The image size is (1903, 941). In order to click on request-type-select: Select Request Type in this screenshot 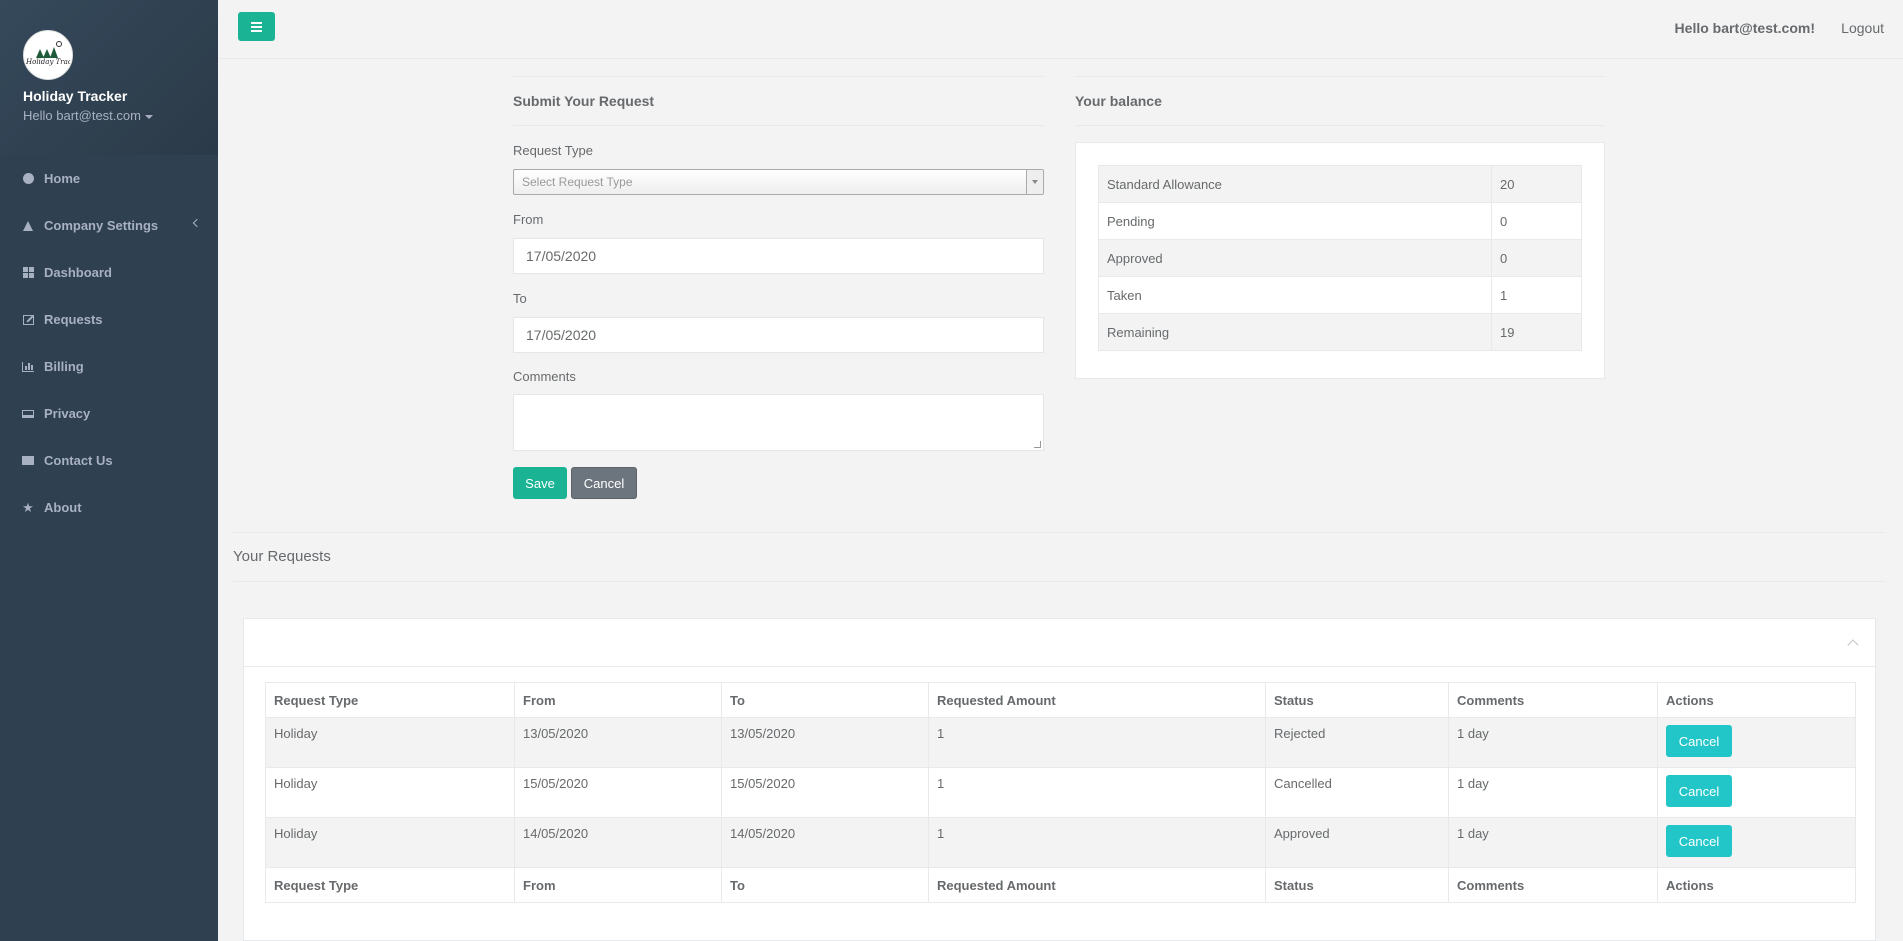, I will do `click(778, 182)`.